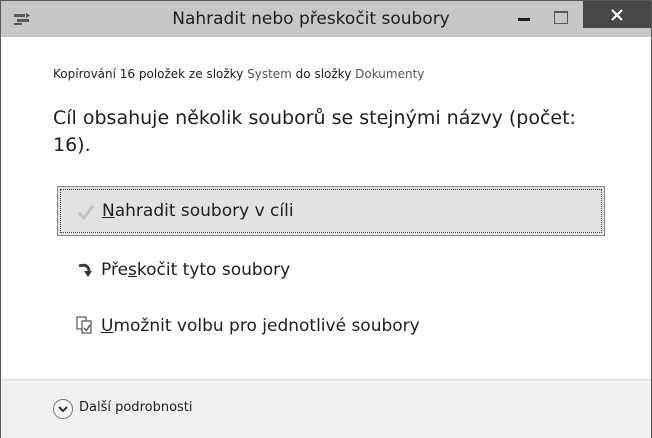 Image resolution: width=652 pixels, height=438 pixels. What do you see at coordinates (323, 74) in the screenshot?
I see `summary-middle: do složky` at bounding box center [323, 74].